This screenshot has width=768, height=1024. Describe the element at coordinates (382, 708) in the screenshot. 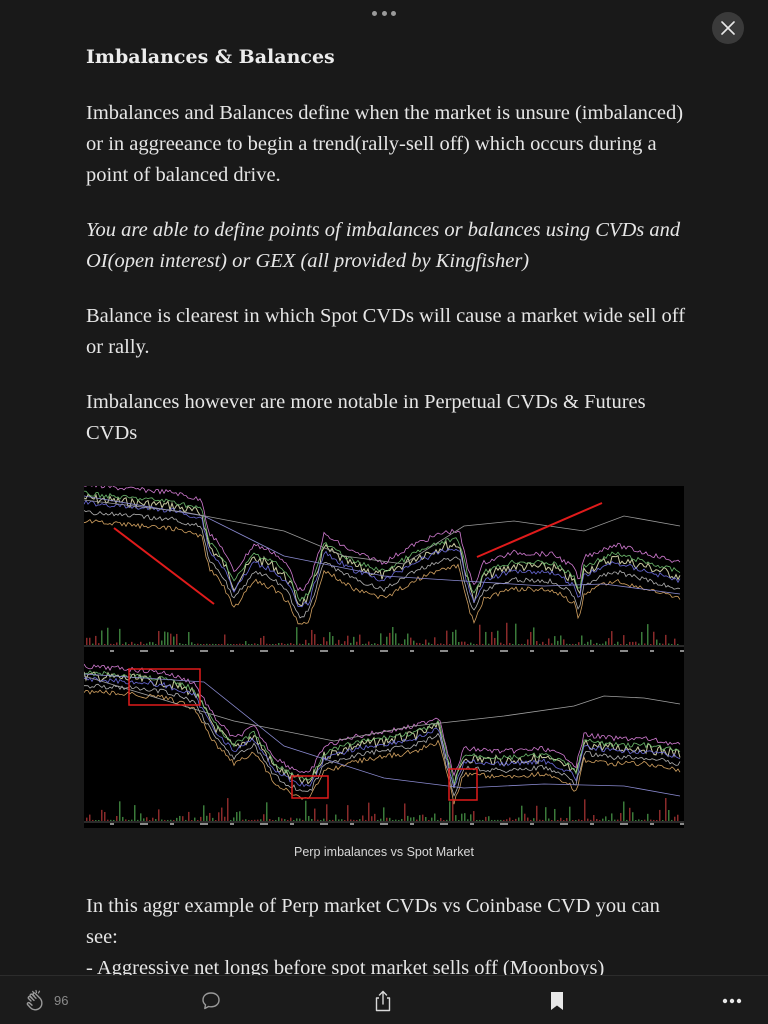

I see `cvd-trace` at that location.